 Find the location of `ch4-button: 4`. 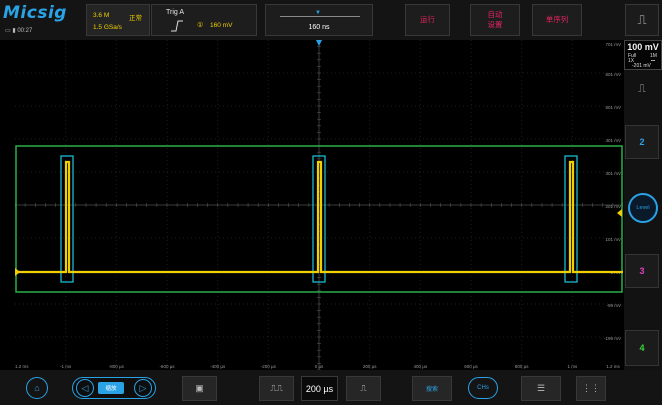

ch4-button: 4 is located at coordinates (642, 348).